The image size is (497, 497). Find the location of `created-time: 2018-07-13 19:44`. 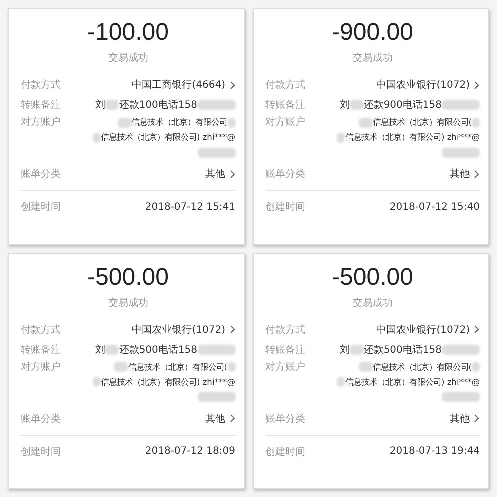

created-time: 2018-07-13 19:44 is located at coordinates (435, 451).